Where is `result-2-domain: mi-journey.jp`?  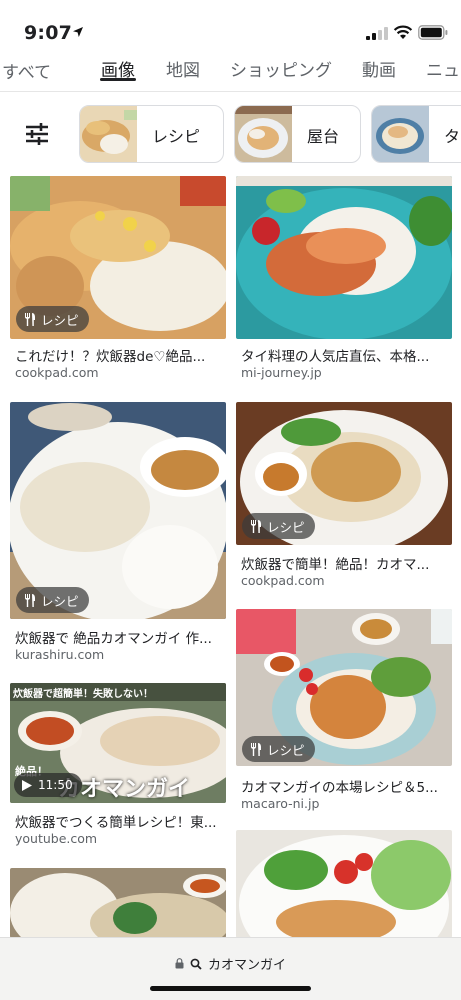
result-2-domain: mi-journey.jp is located at coordinates (281, 372).